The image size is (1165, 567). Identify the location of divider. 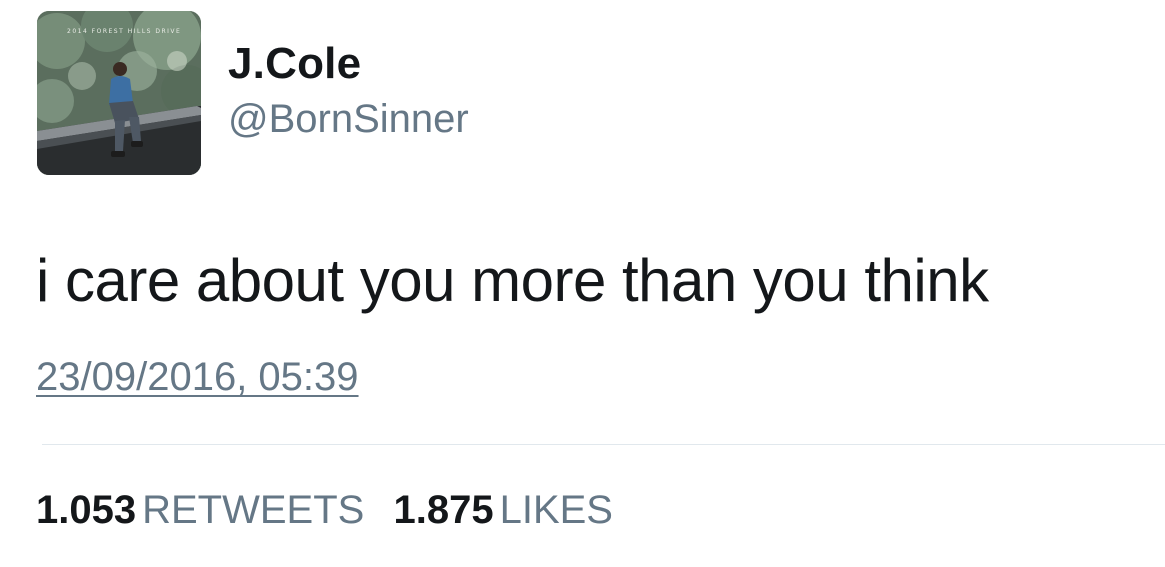
(603, 444).